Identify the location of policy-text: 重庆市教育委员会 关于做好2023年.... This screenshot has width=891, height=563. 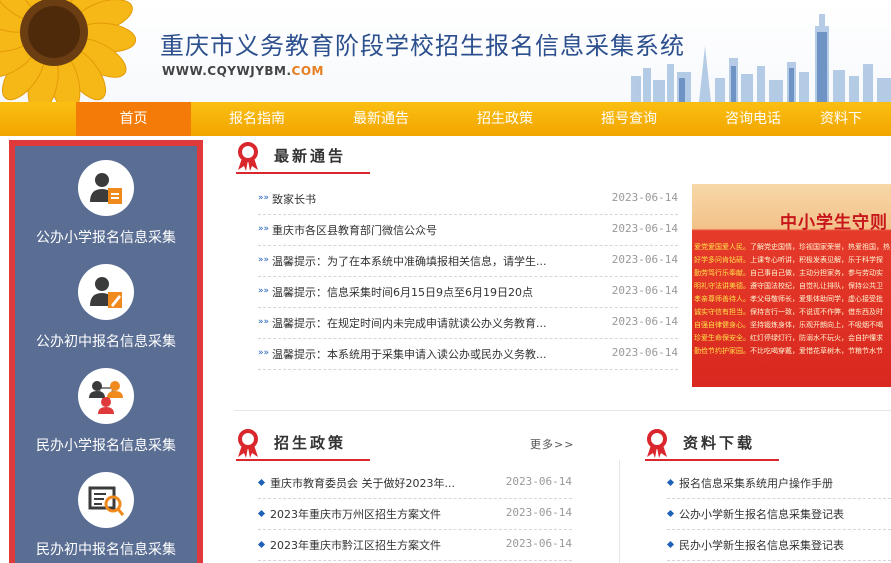
(362, 483).